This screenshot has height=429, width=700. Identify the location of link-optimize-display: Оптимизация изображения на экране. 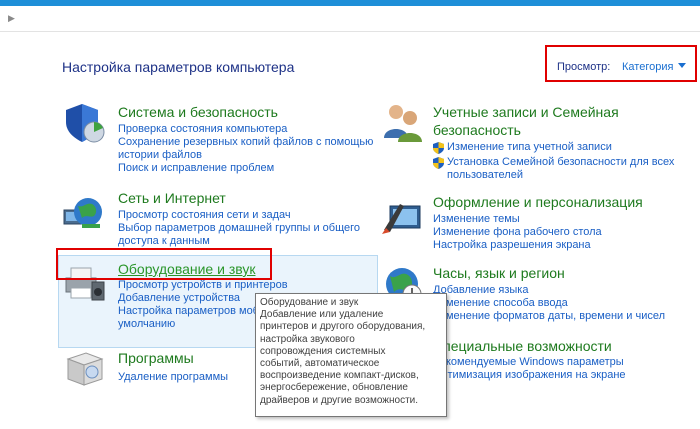
(529, 375).